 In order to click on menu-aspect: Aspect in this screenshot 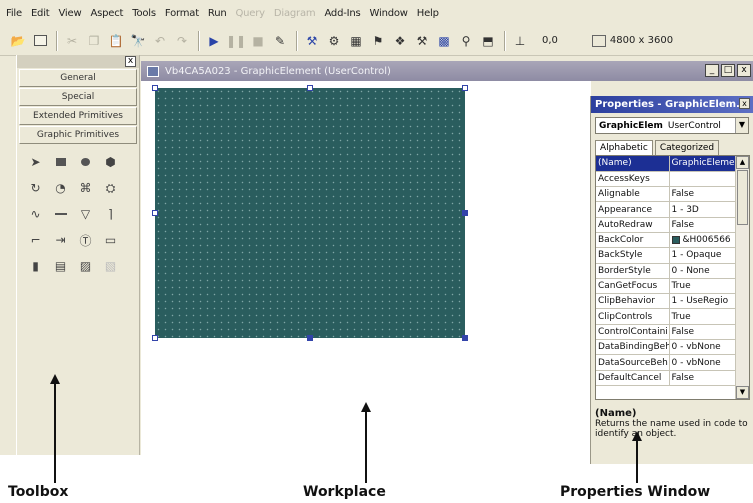, I will do `click(106, 13)`.